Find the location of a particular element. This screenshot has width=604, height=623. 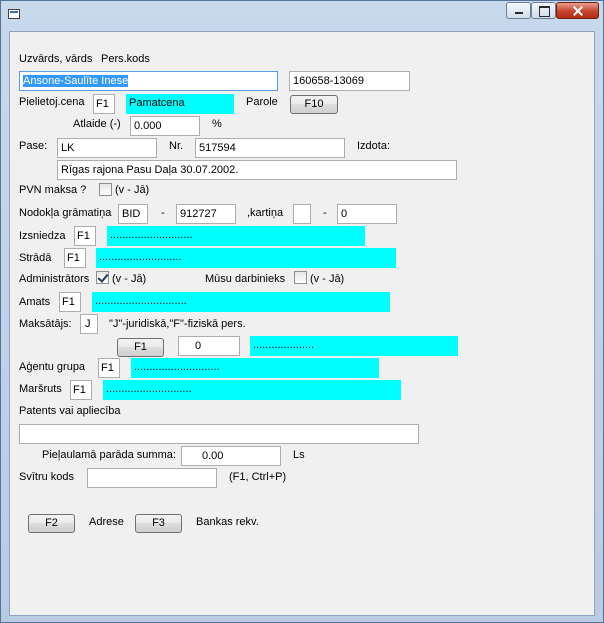

pers-code-input: 160658-13069 is located at coordinates (349, 81).